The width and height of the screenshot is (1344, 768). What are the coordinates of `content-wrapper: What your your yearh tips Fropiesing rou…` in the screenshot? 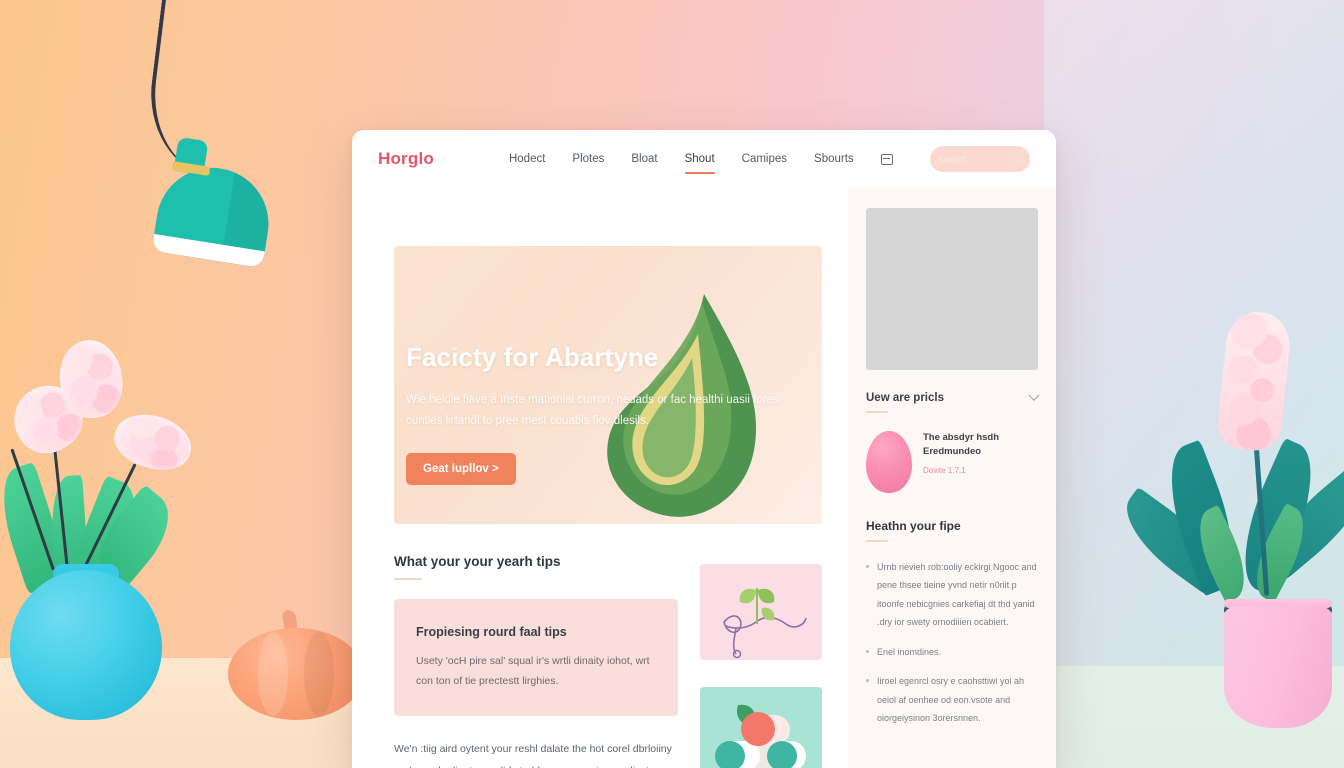 It's located at (600, 646).